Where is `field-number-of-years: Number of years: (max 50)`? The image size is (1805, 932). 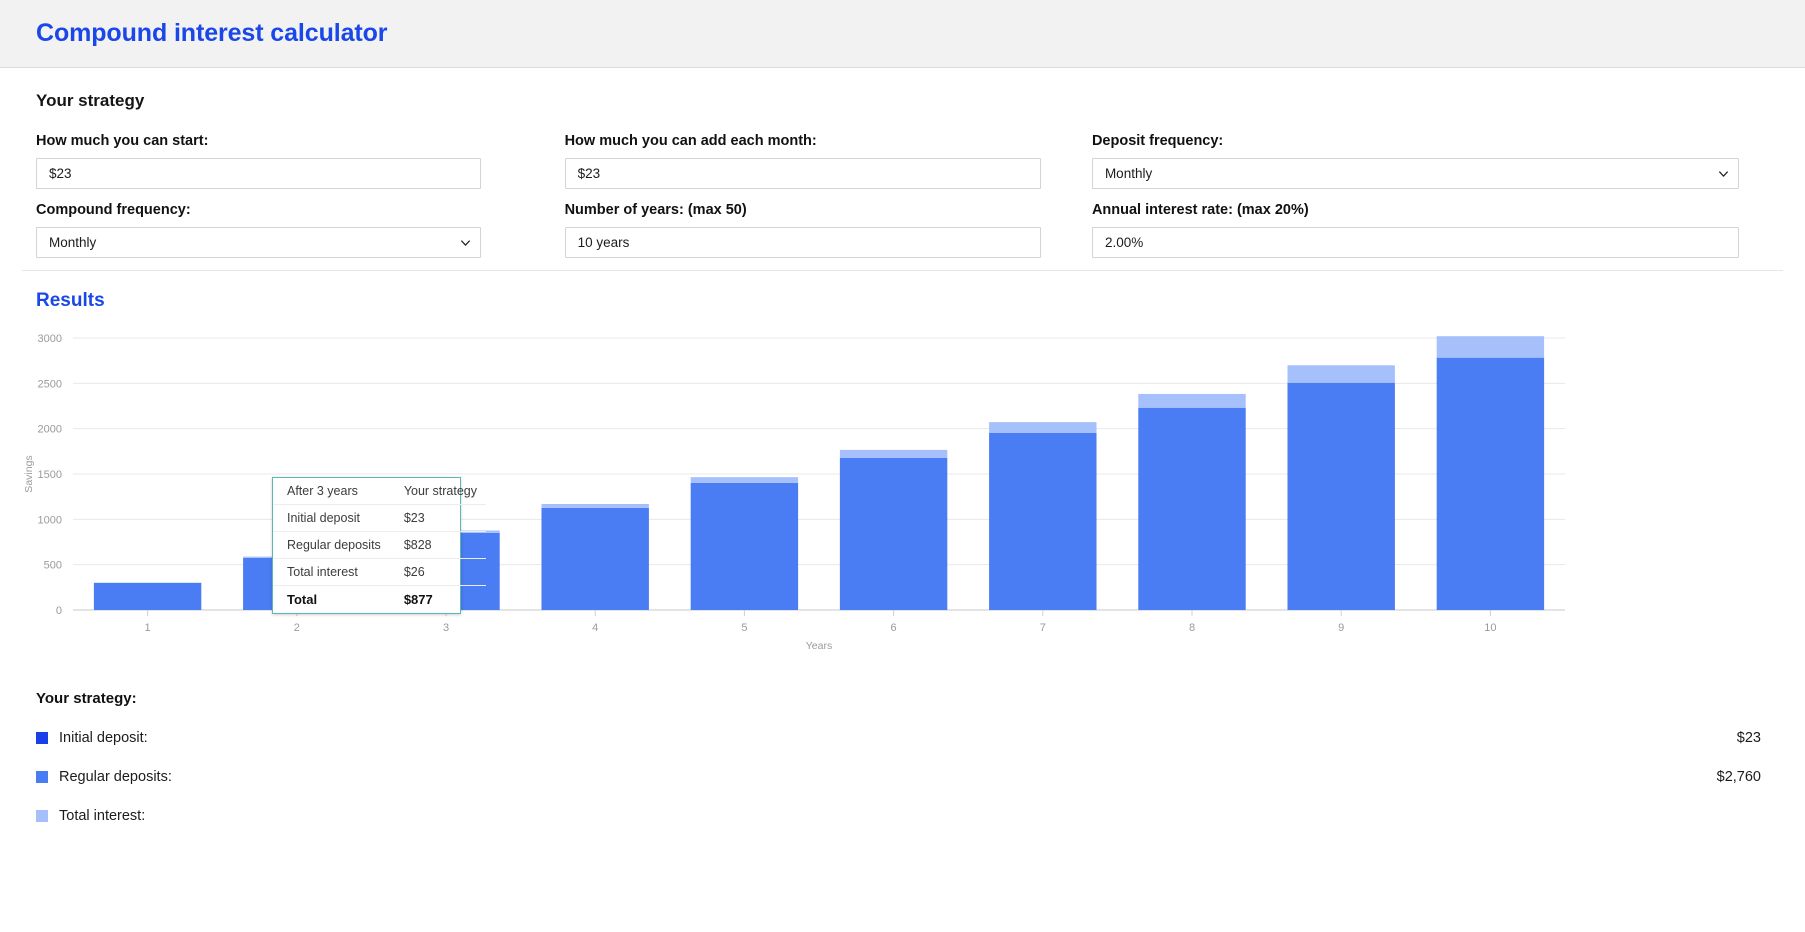
field-number-of-years: Number of years: (max 50) is located at coordinates (828, 230).